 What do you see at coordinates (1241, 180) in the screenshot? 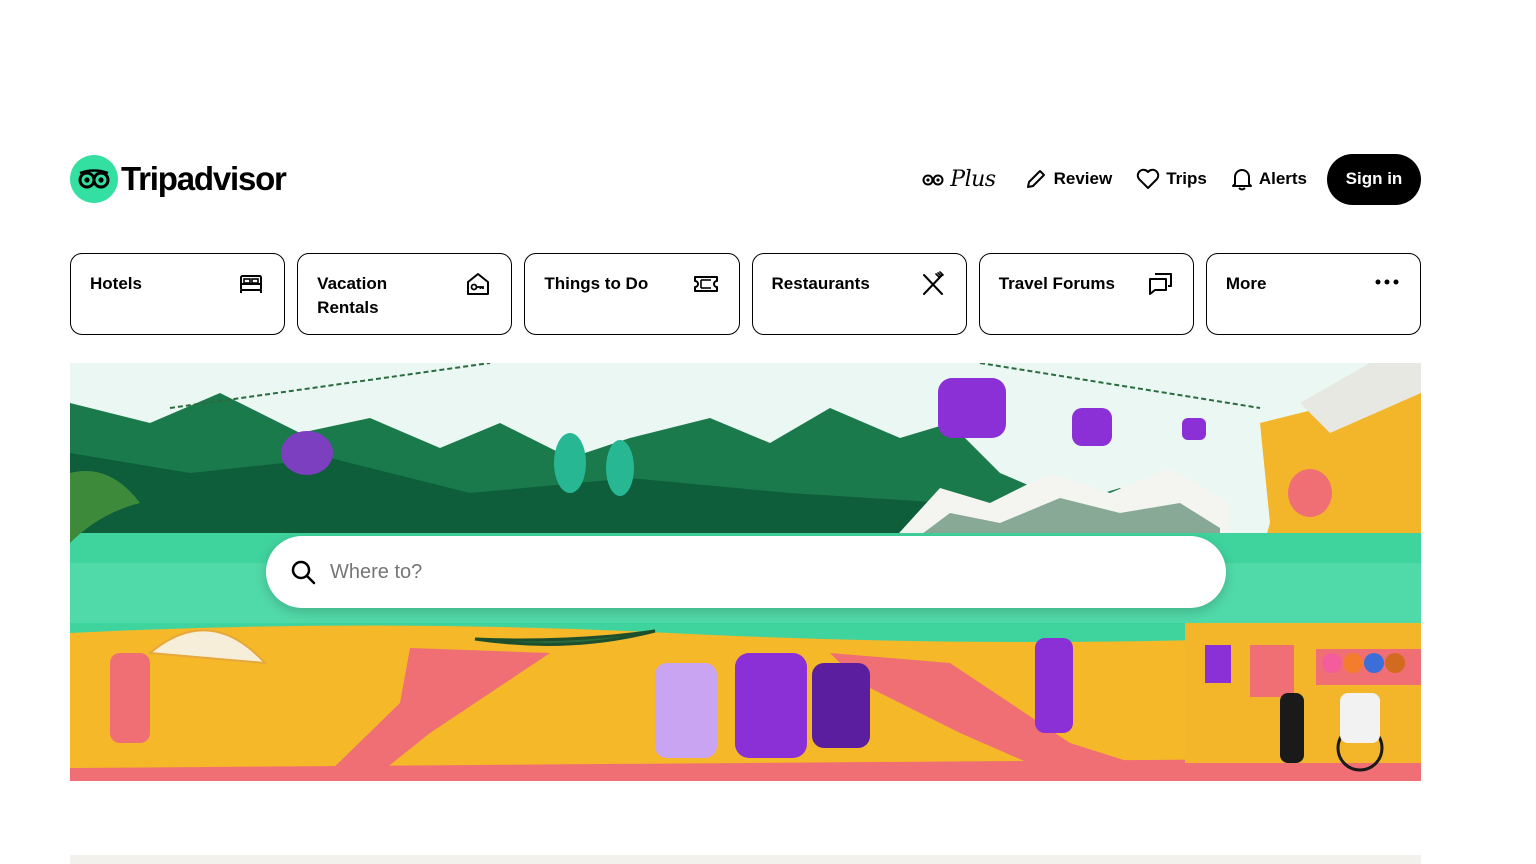
I see `bell-icon` at bounding box center [1241, 180].